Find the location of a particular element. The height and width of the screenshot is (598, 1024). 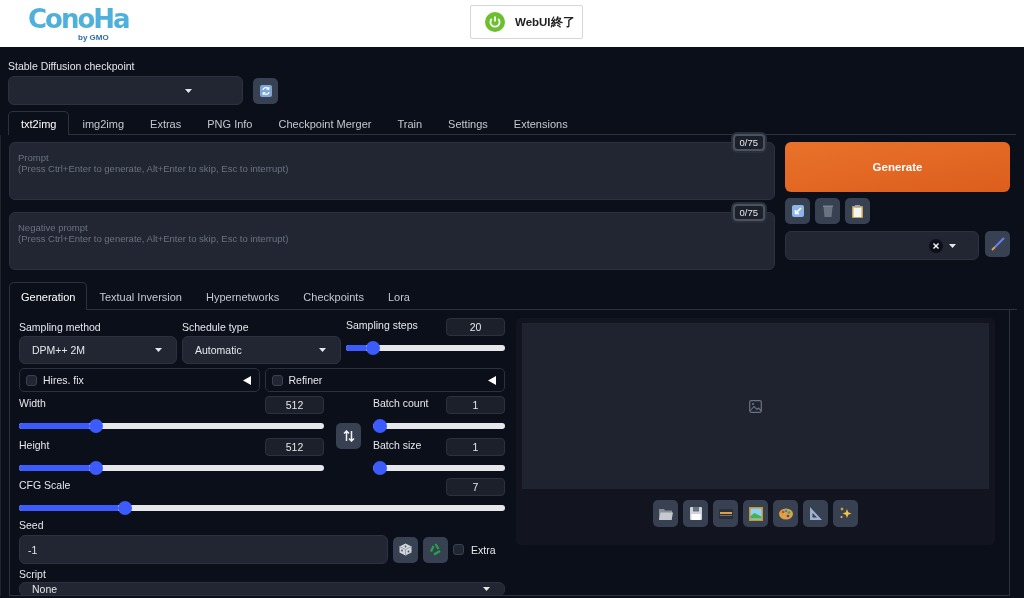

trash-icon is located at coordinates (827, 211).